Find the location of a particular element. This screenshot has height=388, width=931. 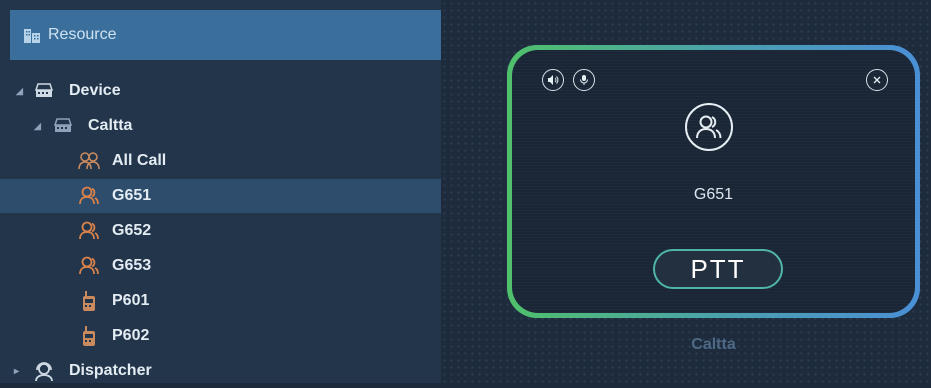

building-icon is located at coordinates (32, 35).